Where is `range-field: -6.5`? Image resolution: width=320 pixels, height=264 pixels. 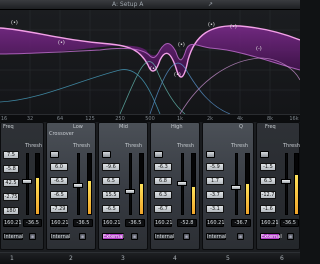 range-field: -6.5 is located at coordinates (59, 181).